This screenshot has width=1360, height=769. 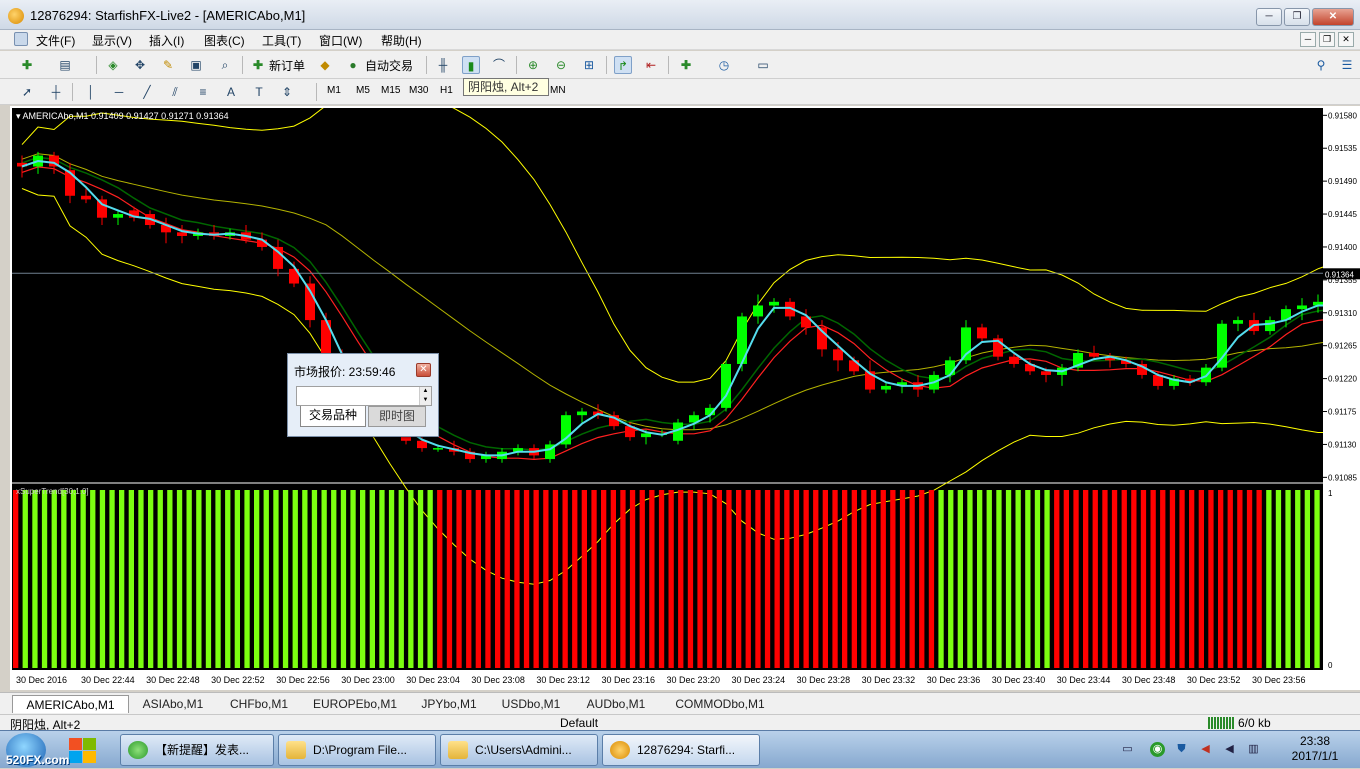 What do you see at coordinates (763, 65) in the screenshot?
I see `templates-icon: ▭` at bounding box center [763, 65].